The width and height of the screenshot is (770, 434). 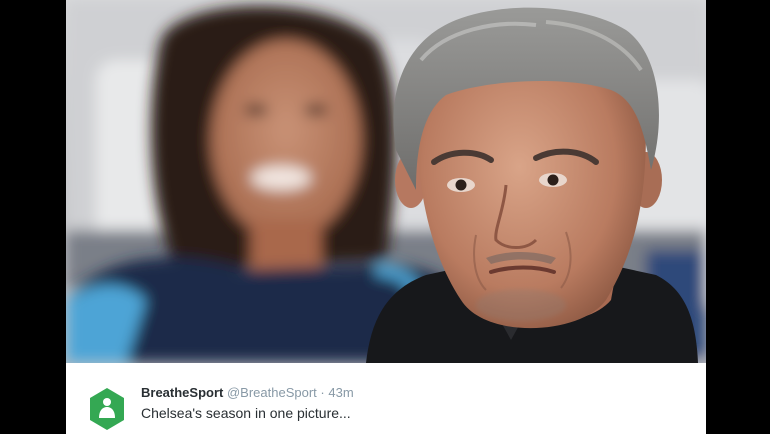 What do you see at coordinates (340, 392) in the screenshot?
I see `tweet-timestamp: 43m` at bounding box center [340, 392].